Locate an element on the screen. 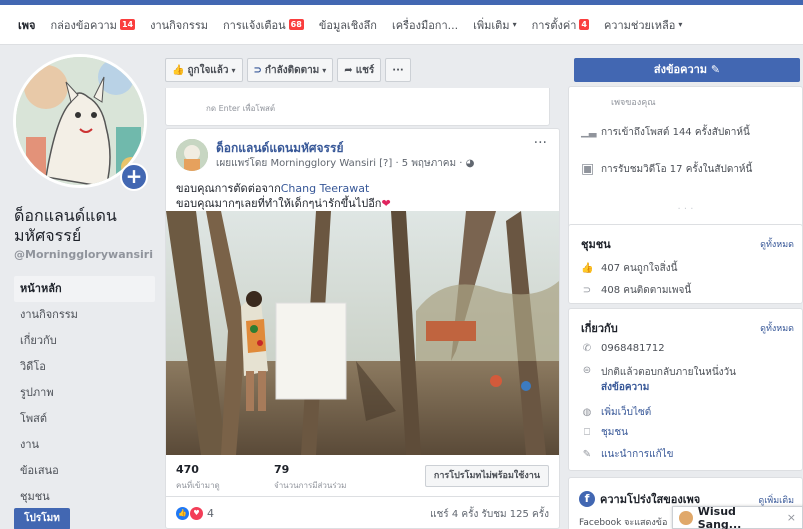  page-handle: @Morningglorywansiri is located at coordinates (83, 254).